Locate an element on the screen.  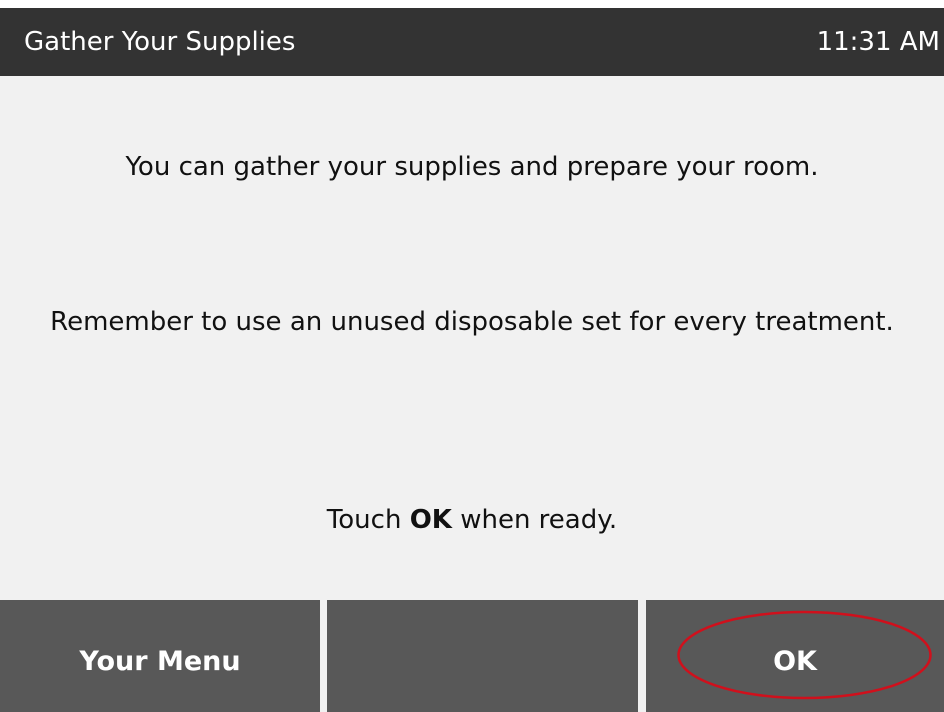
your-menu-button: Your Menu is located at coordinates (160, 656).